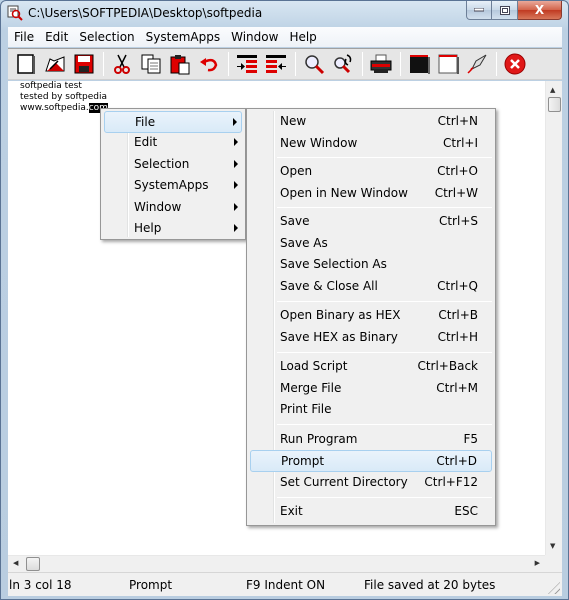 This screenshot has height=600, width=569. What do you see at coordinates (371, 338) in the screenshot?
I see `file-menu-item-save-hex-binary: Save HEX as Binary Ctrl+H` at bounding box center [371, 338].